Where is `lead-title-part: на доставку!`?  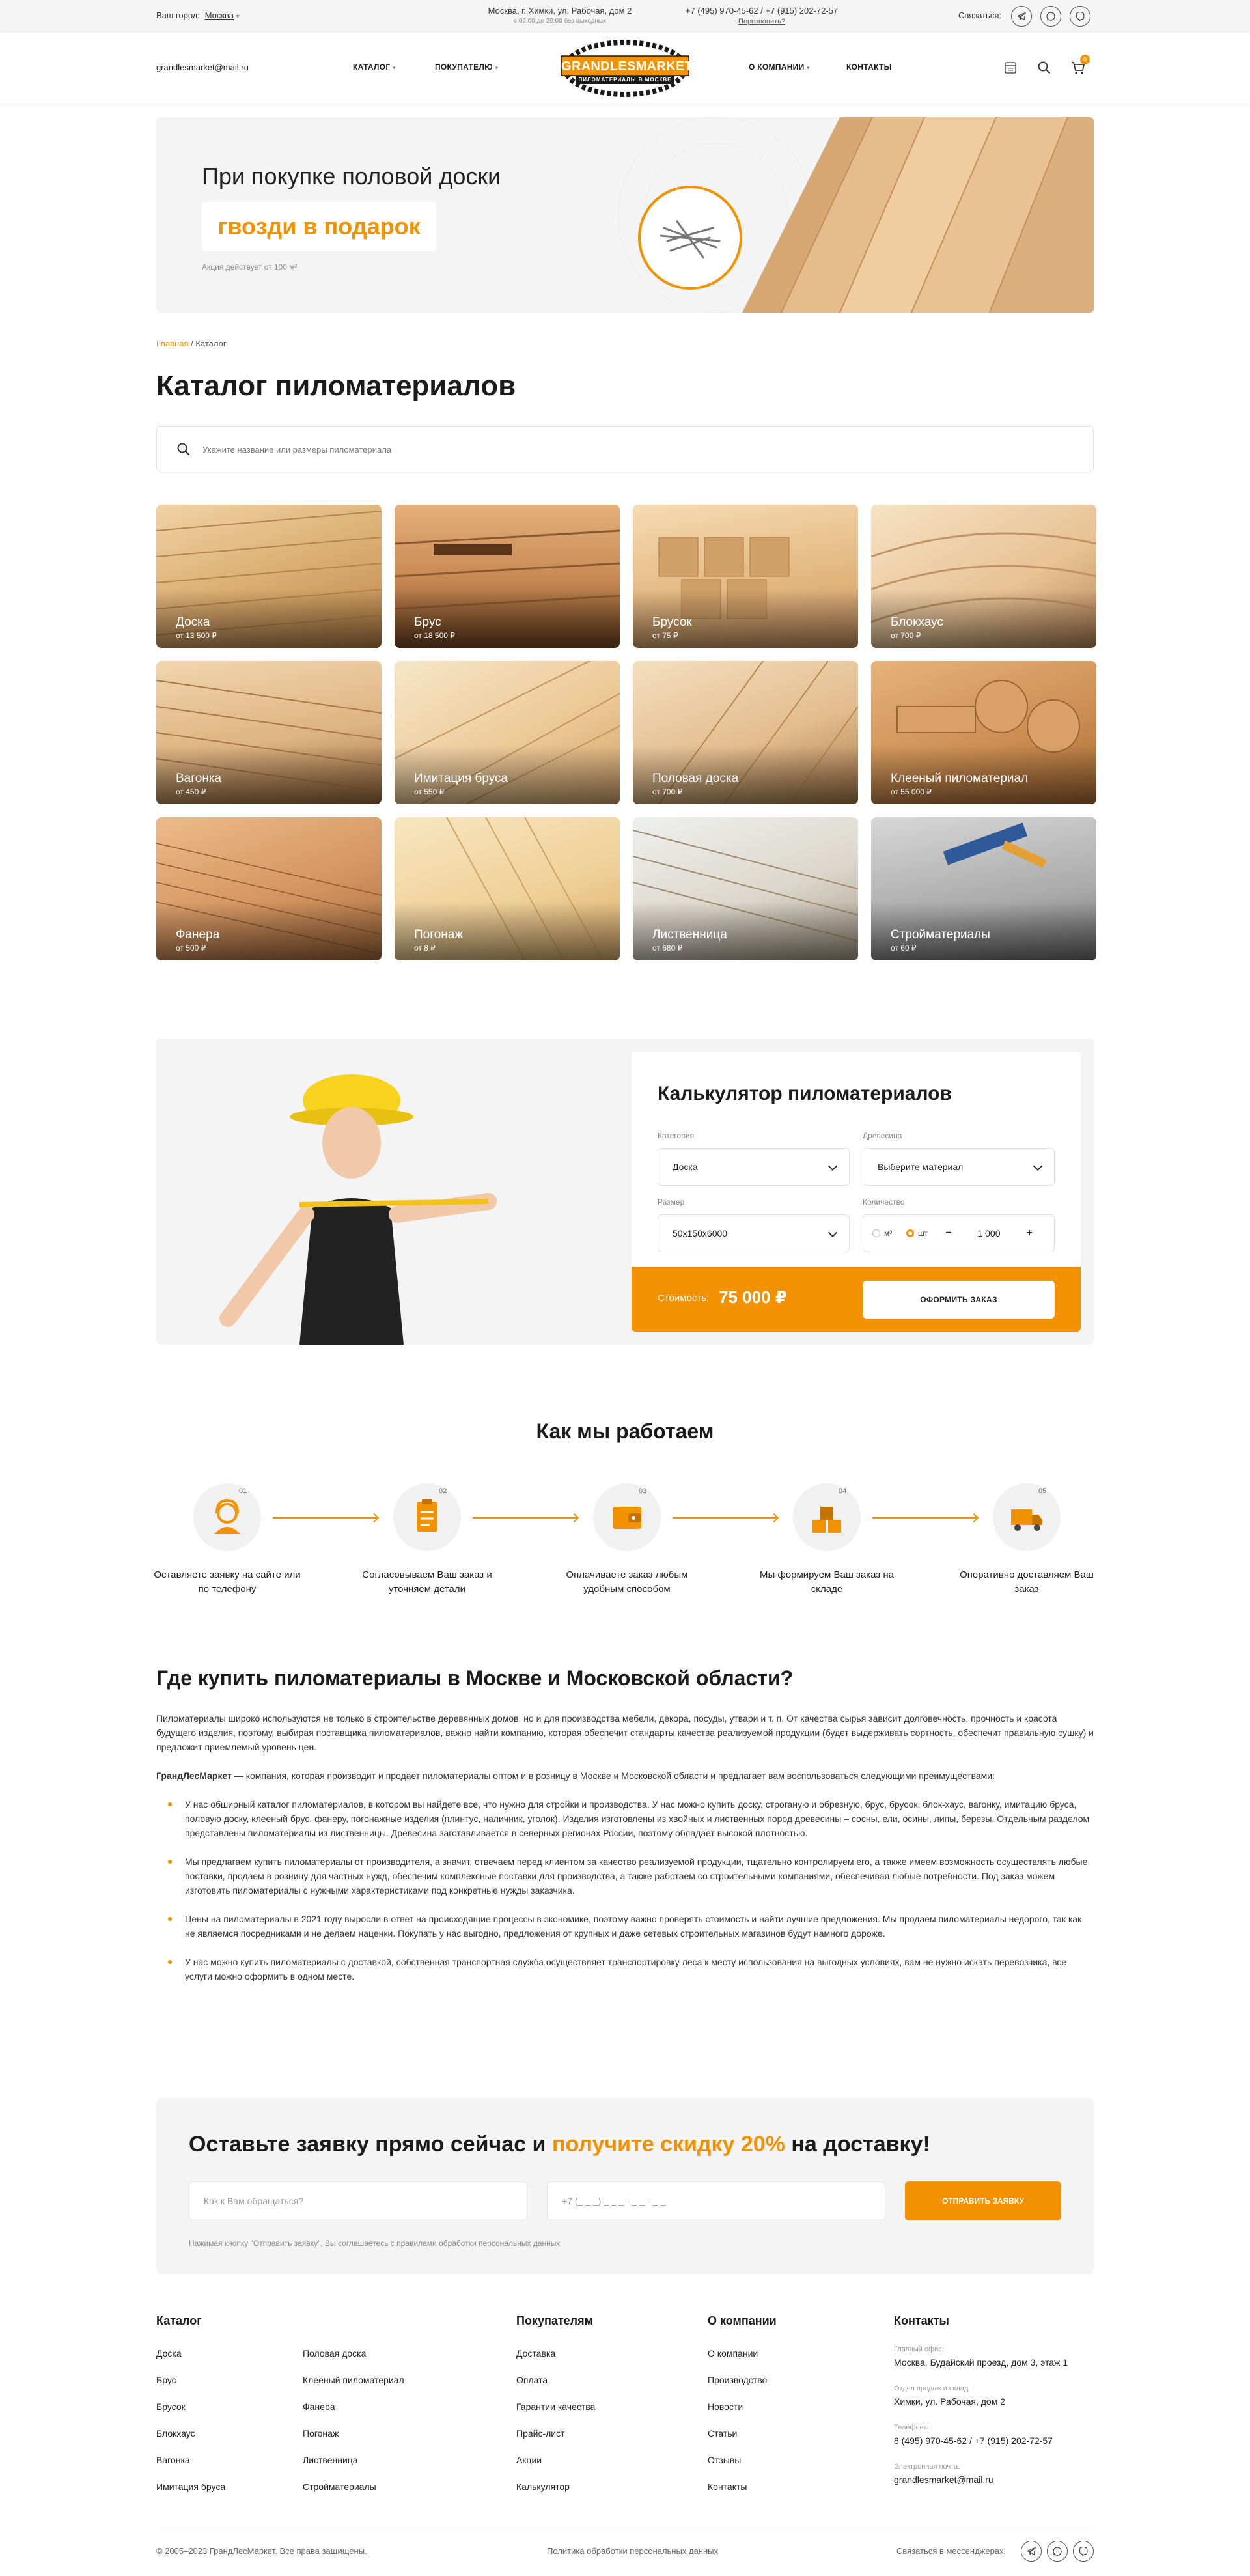
lead-title-part: на доставку! is located at coordinates (857, 2144).